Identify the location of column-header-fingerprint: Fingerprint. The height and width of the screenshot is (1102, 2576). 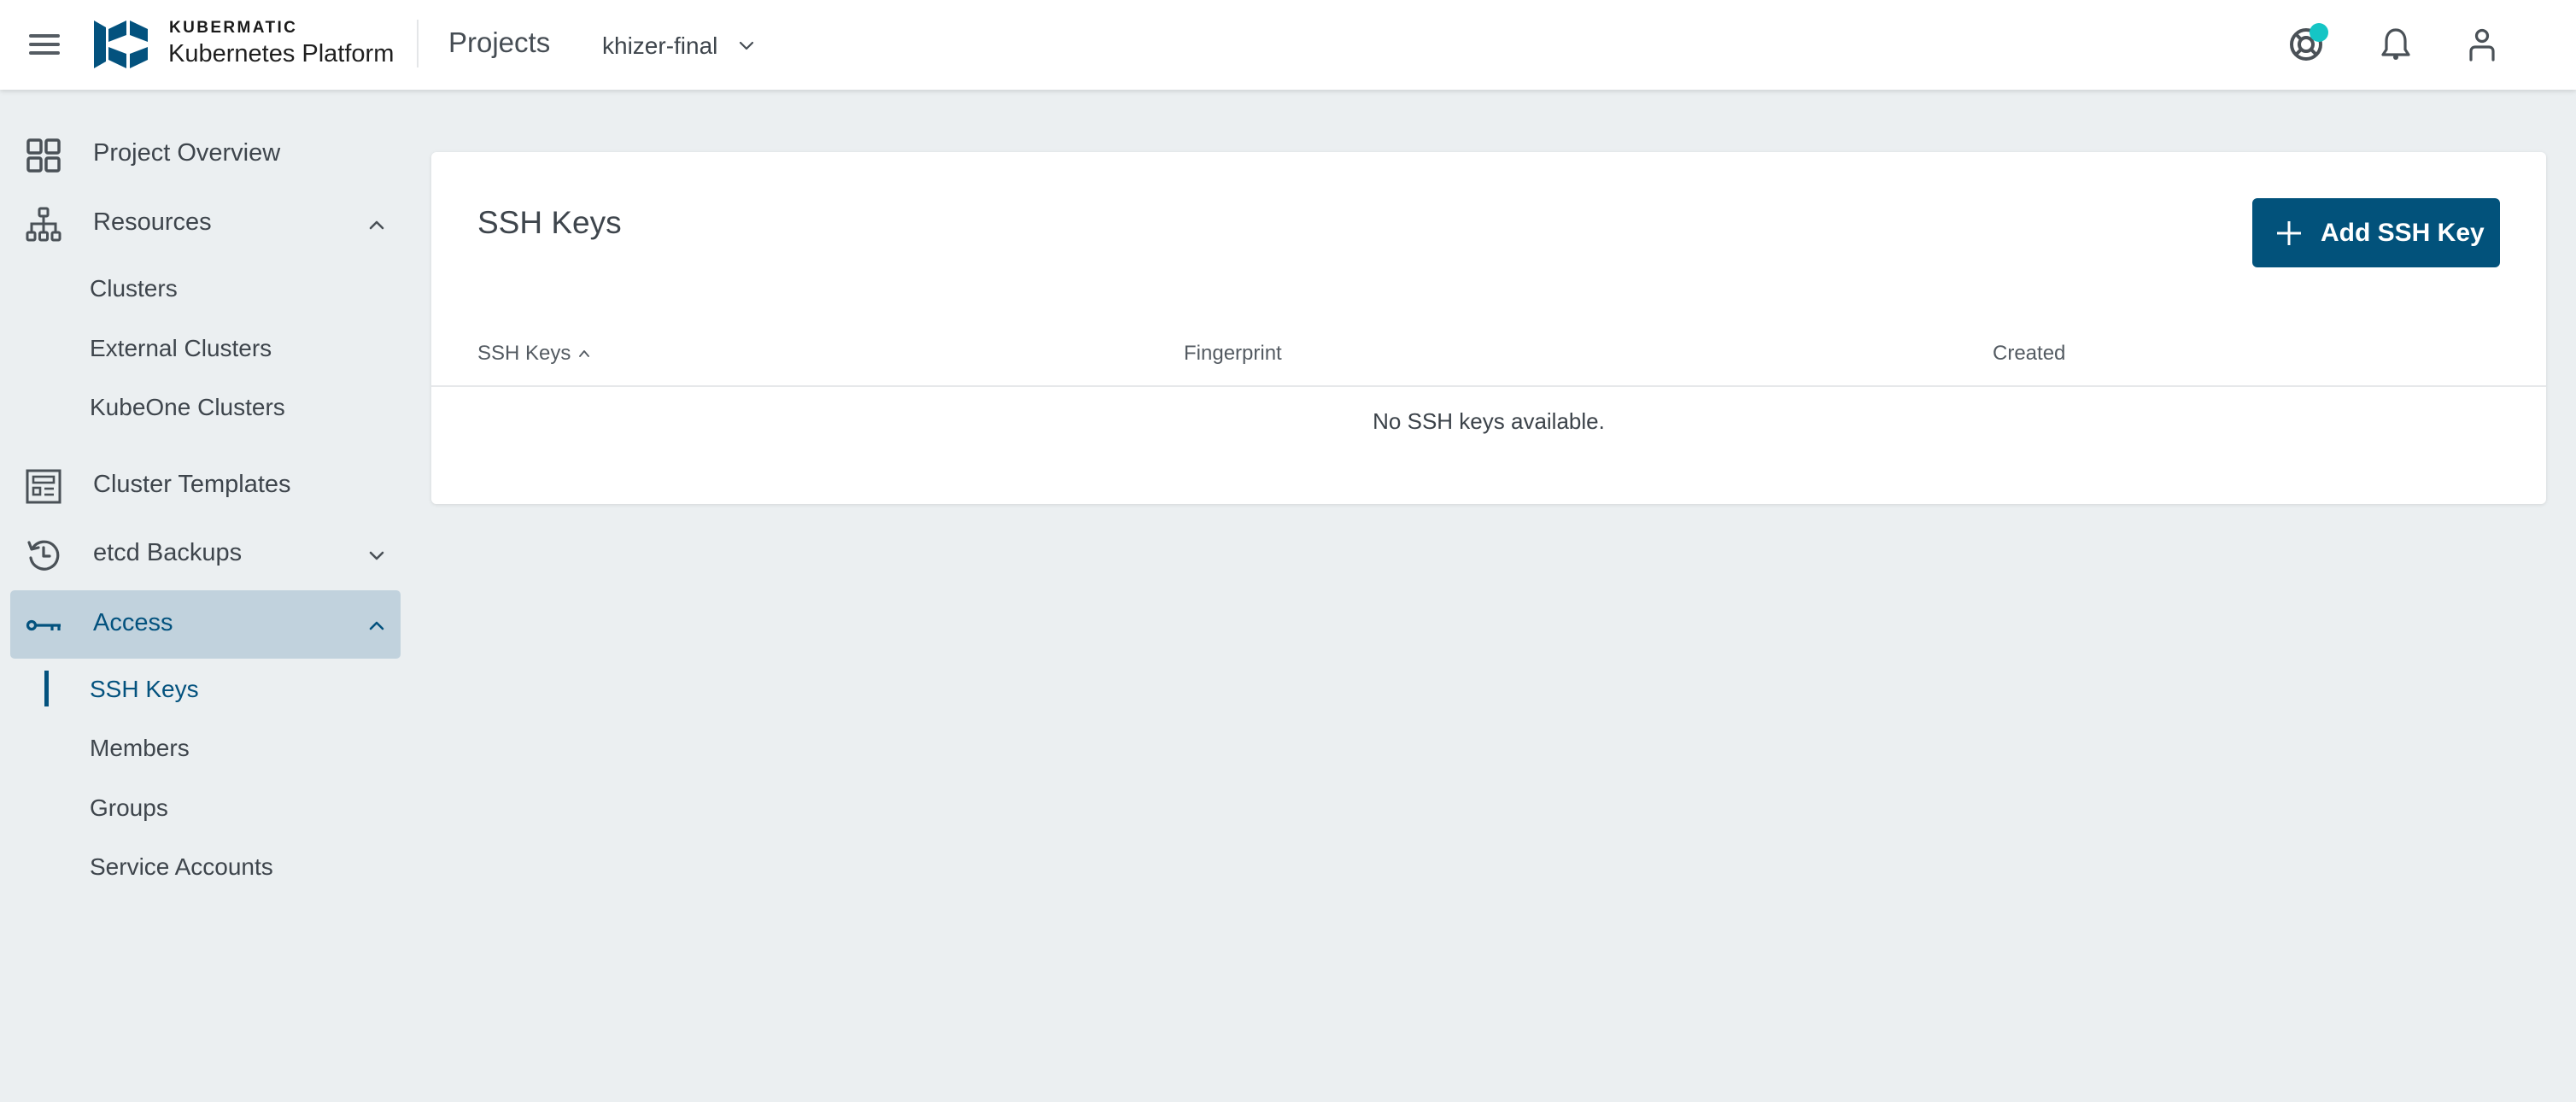
(1233, 354).